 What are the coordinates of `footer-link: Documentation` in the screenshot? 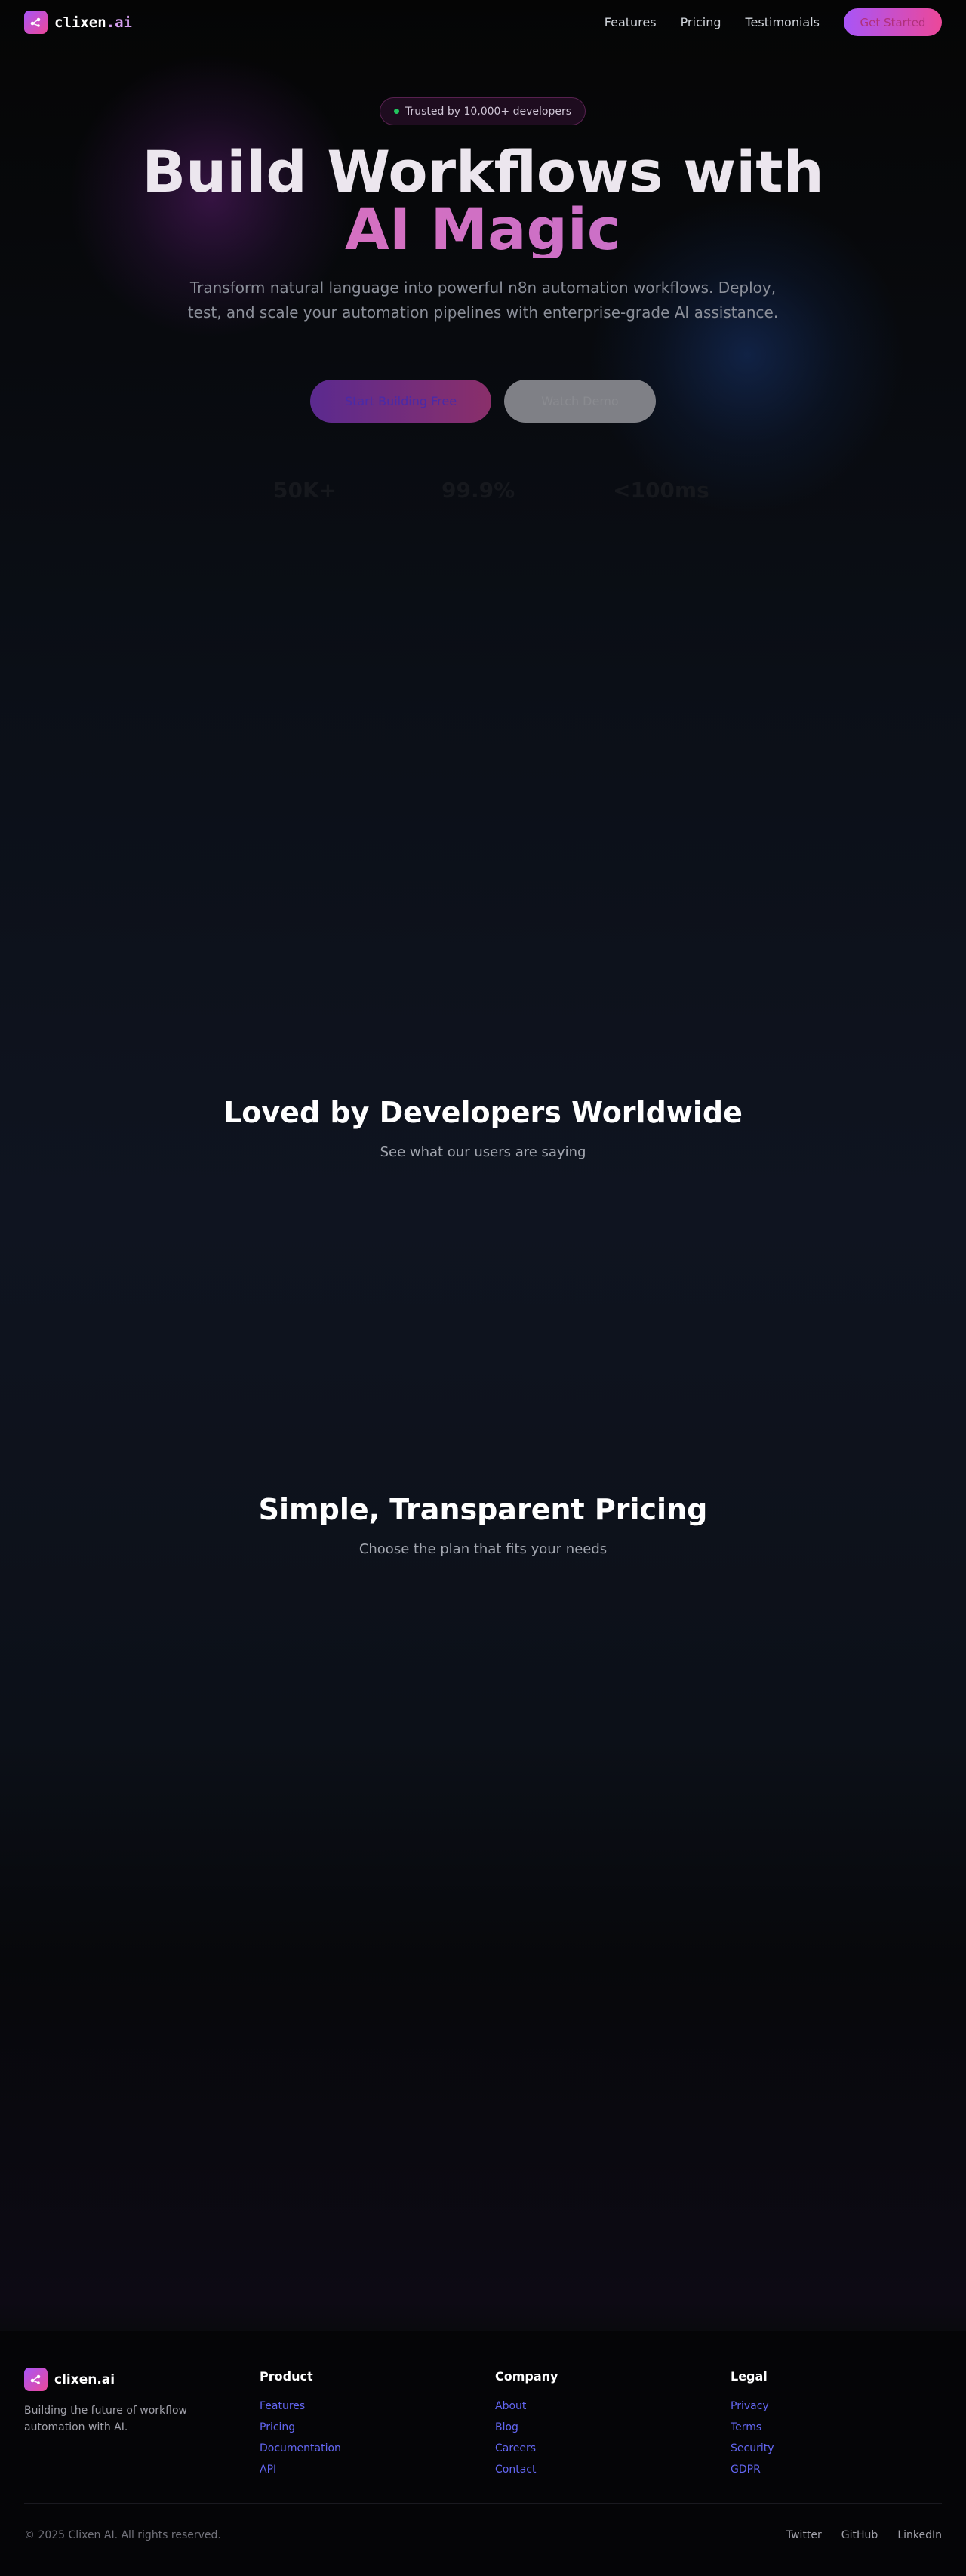 It's located at (300, 2448).